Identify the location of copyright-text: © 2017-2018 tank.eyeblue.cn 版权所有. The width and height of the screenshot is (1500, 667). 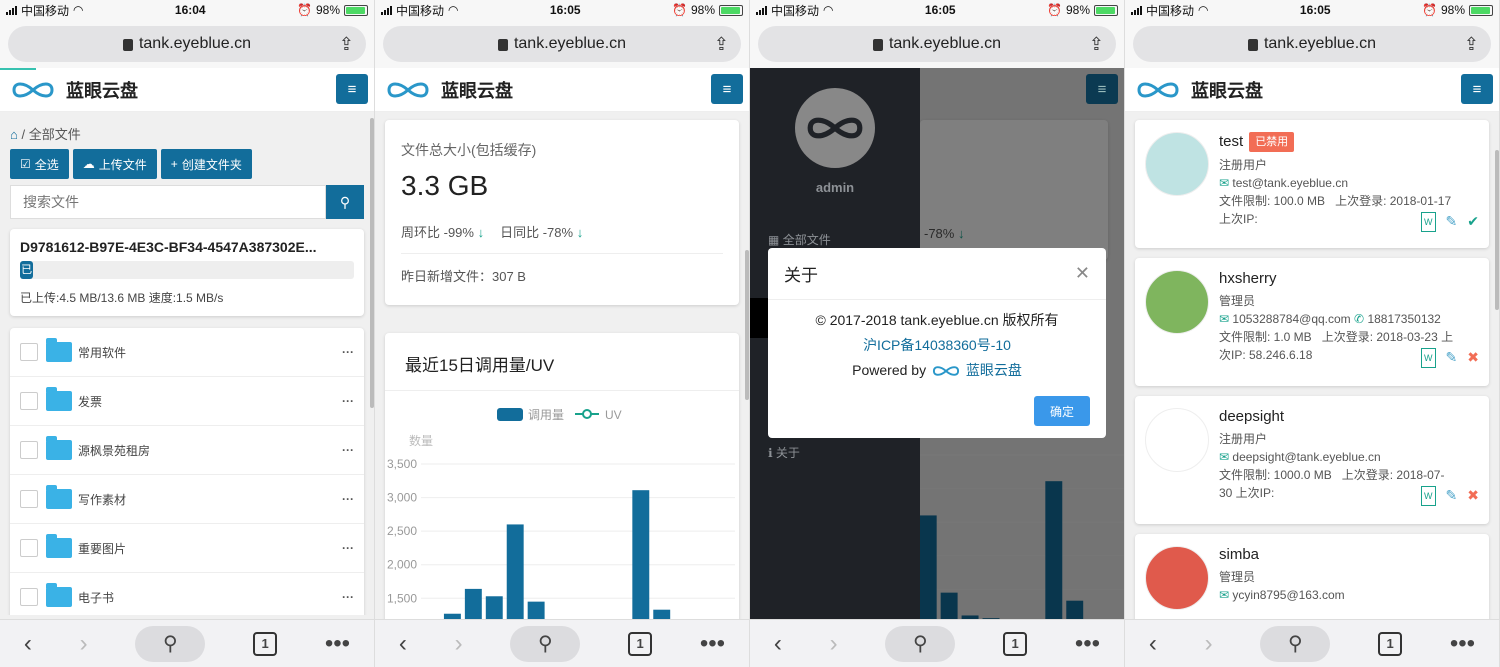
(937, 320).